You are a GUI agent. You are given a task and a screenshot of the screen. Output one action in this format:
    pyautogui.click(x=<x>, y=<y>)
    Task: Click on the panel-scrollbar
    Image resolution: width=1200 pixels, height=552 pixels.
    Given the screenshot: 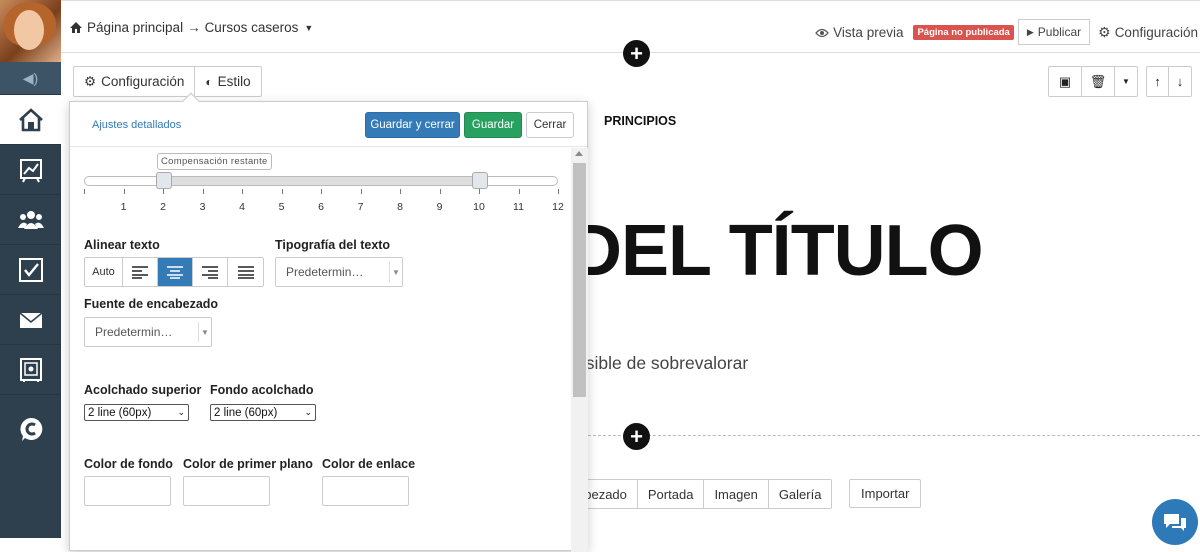 What is the action you would take?
    pyautogui.click(x=579, y=350)
    